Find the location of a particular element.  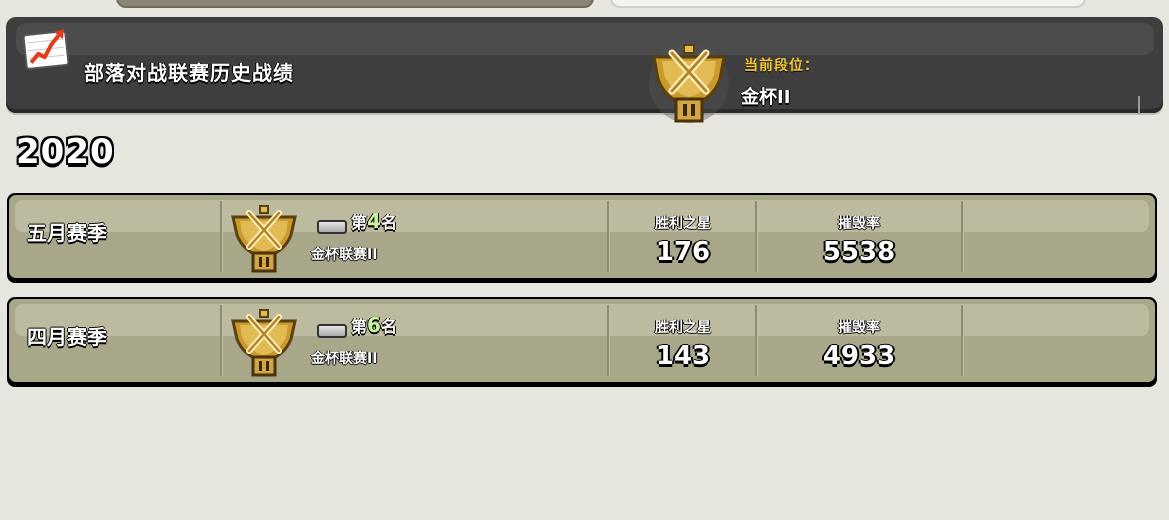

destruction-value: 5538 is located at coordinates (859, 252).